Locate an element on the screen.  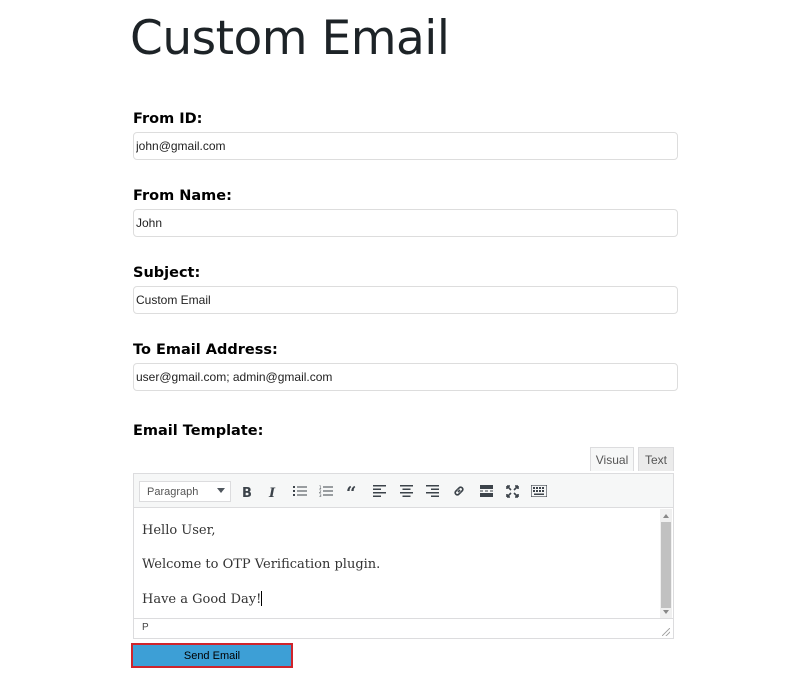
bold-icon: B is located at coordinates (247, 491).